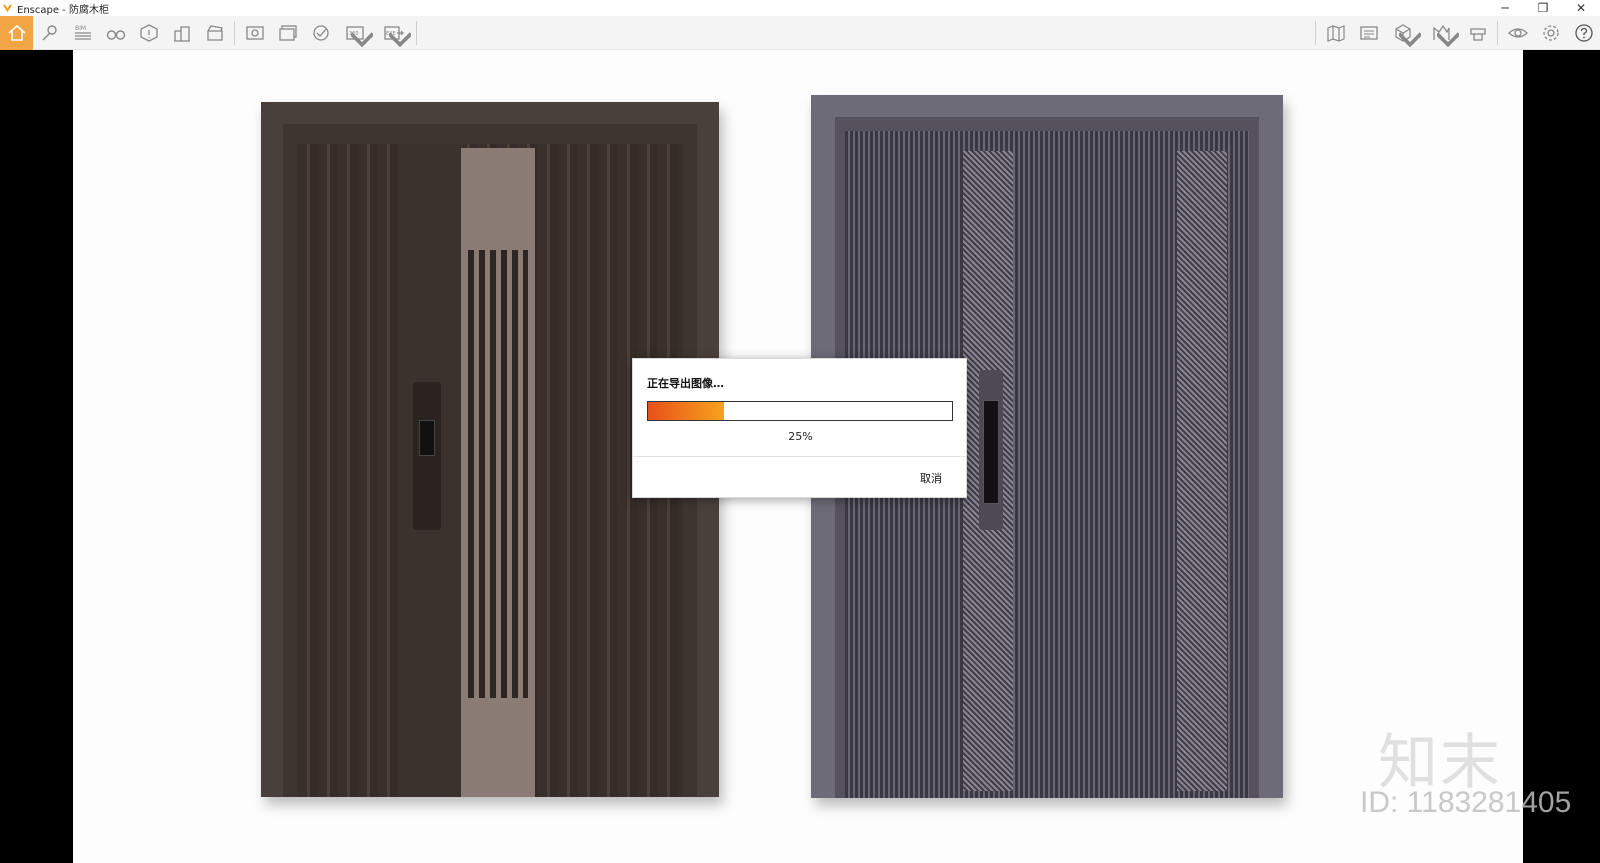  I want to click on buildings-button, so click(181, 33).